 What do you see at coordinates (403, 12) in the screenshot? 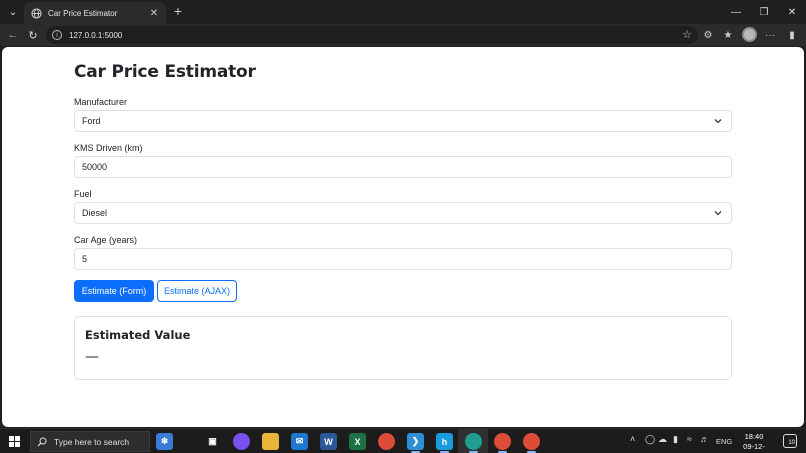
I see `browser-titlebar: ⌄ Car Price Estimator ✕ + — ❐ ✕` at bounding box center [403, 12].